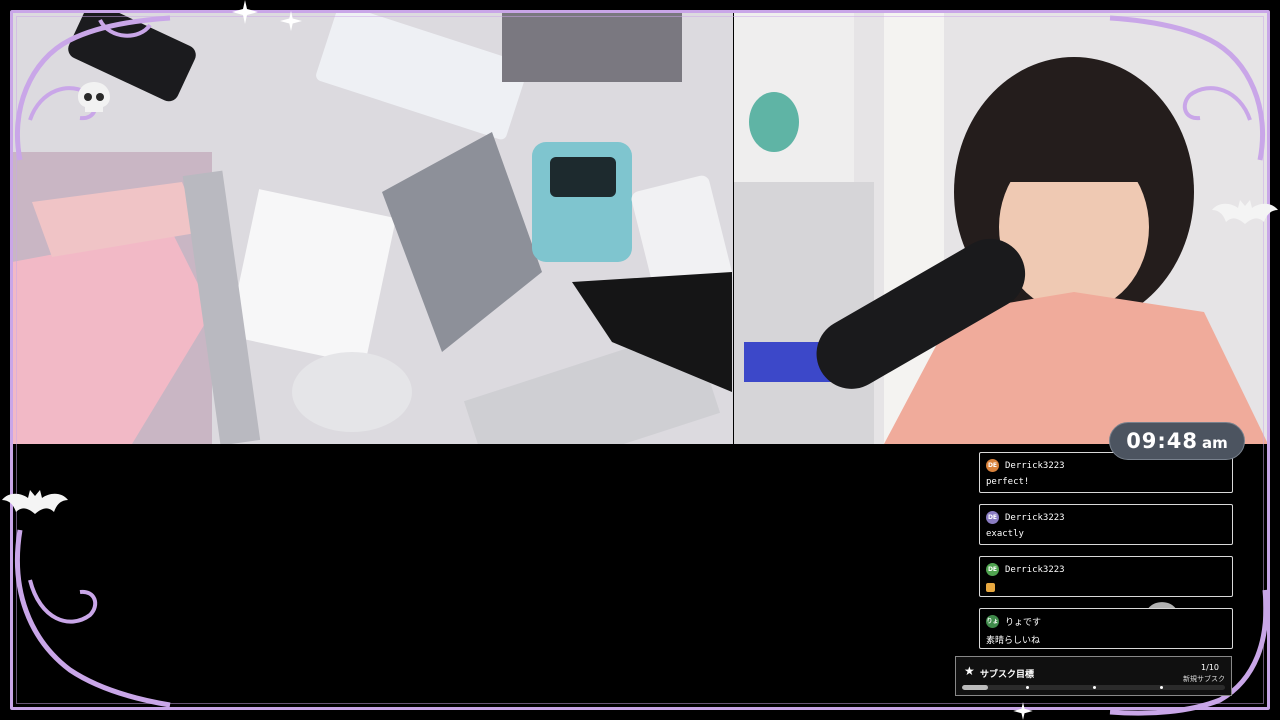 The height and width of the screenshot is (720, 1280). Describe the element at coordinates (92, 618) in the screenshot. I see `swirl-ornament-icon` at that location.